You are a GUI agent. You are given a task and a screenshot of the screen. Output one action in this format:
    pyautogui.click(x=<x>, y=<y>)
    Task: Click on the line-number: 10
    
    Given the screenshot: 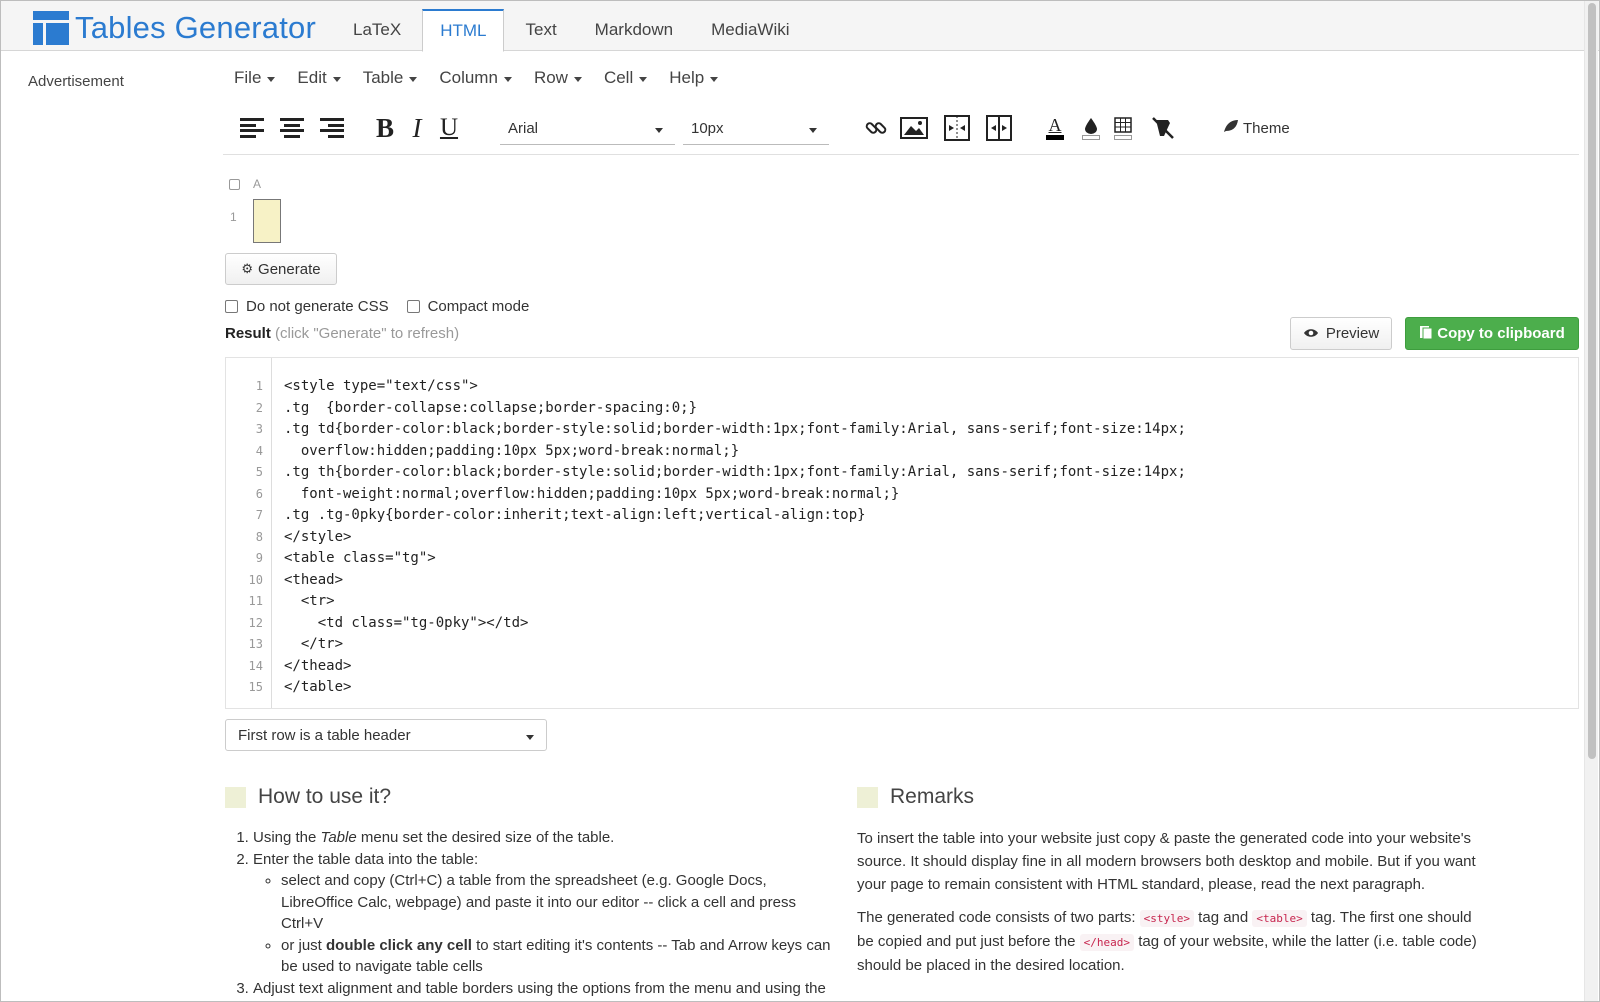 What is the action you would take?
    pyautogui.click(x=255, y=579)
    